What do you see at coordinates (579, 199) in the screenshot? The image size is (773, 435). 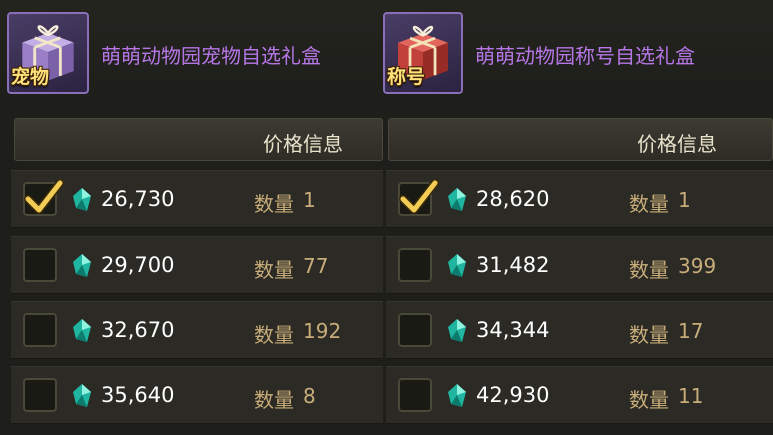 I see `price-row: 28,620 数量 1` at bounding box center [579, 199].